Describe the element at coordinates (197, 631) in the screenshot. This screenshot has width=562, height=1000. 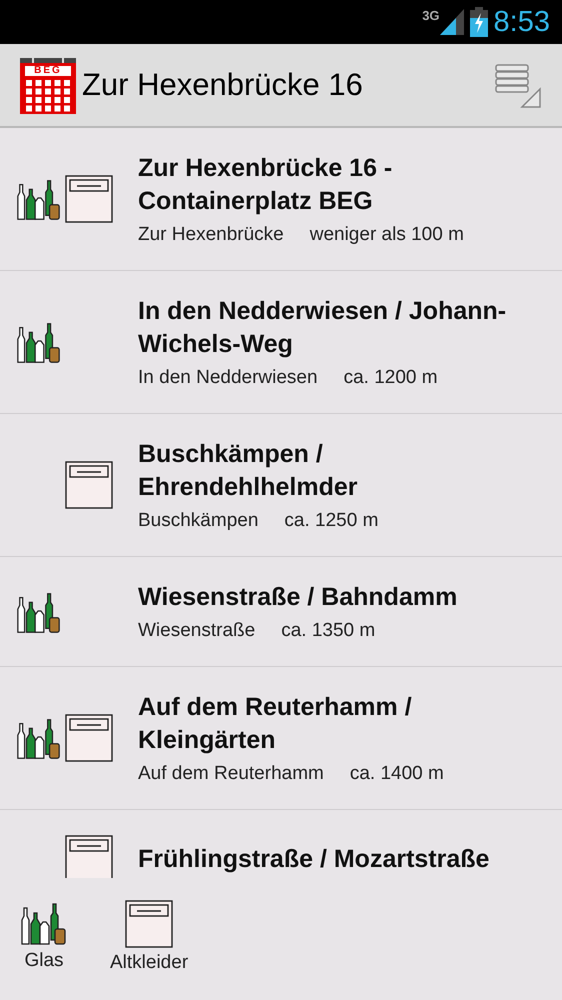
I see `street-name: Wiesenstraße` at that location.